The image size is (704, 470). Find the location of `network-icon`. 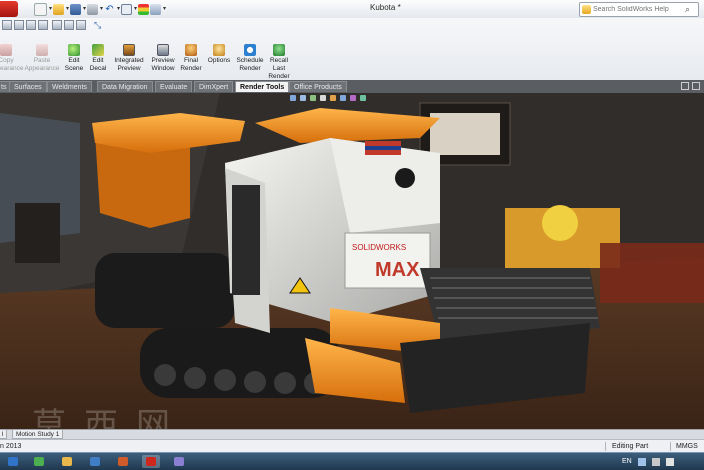

network-icon is located at coordinates (641, 461).